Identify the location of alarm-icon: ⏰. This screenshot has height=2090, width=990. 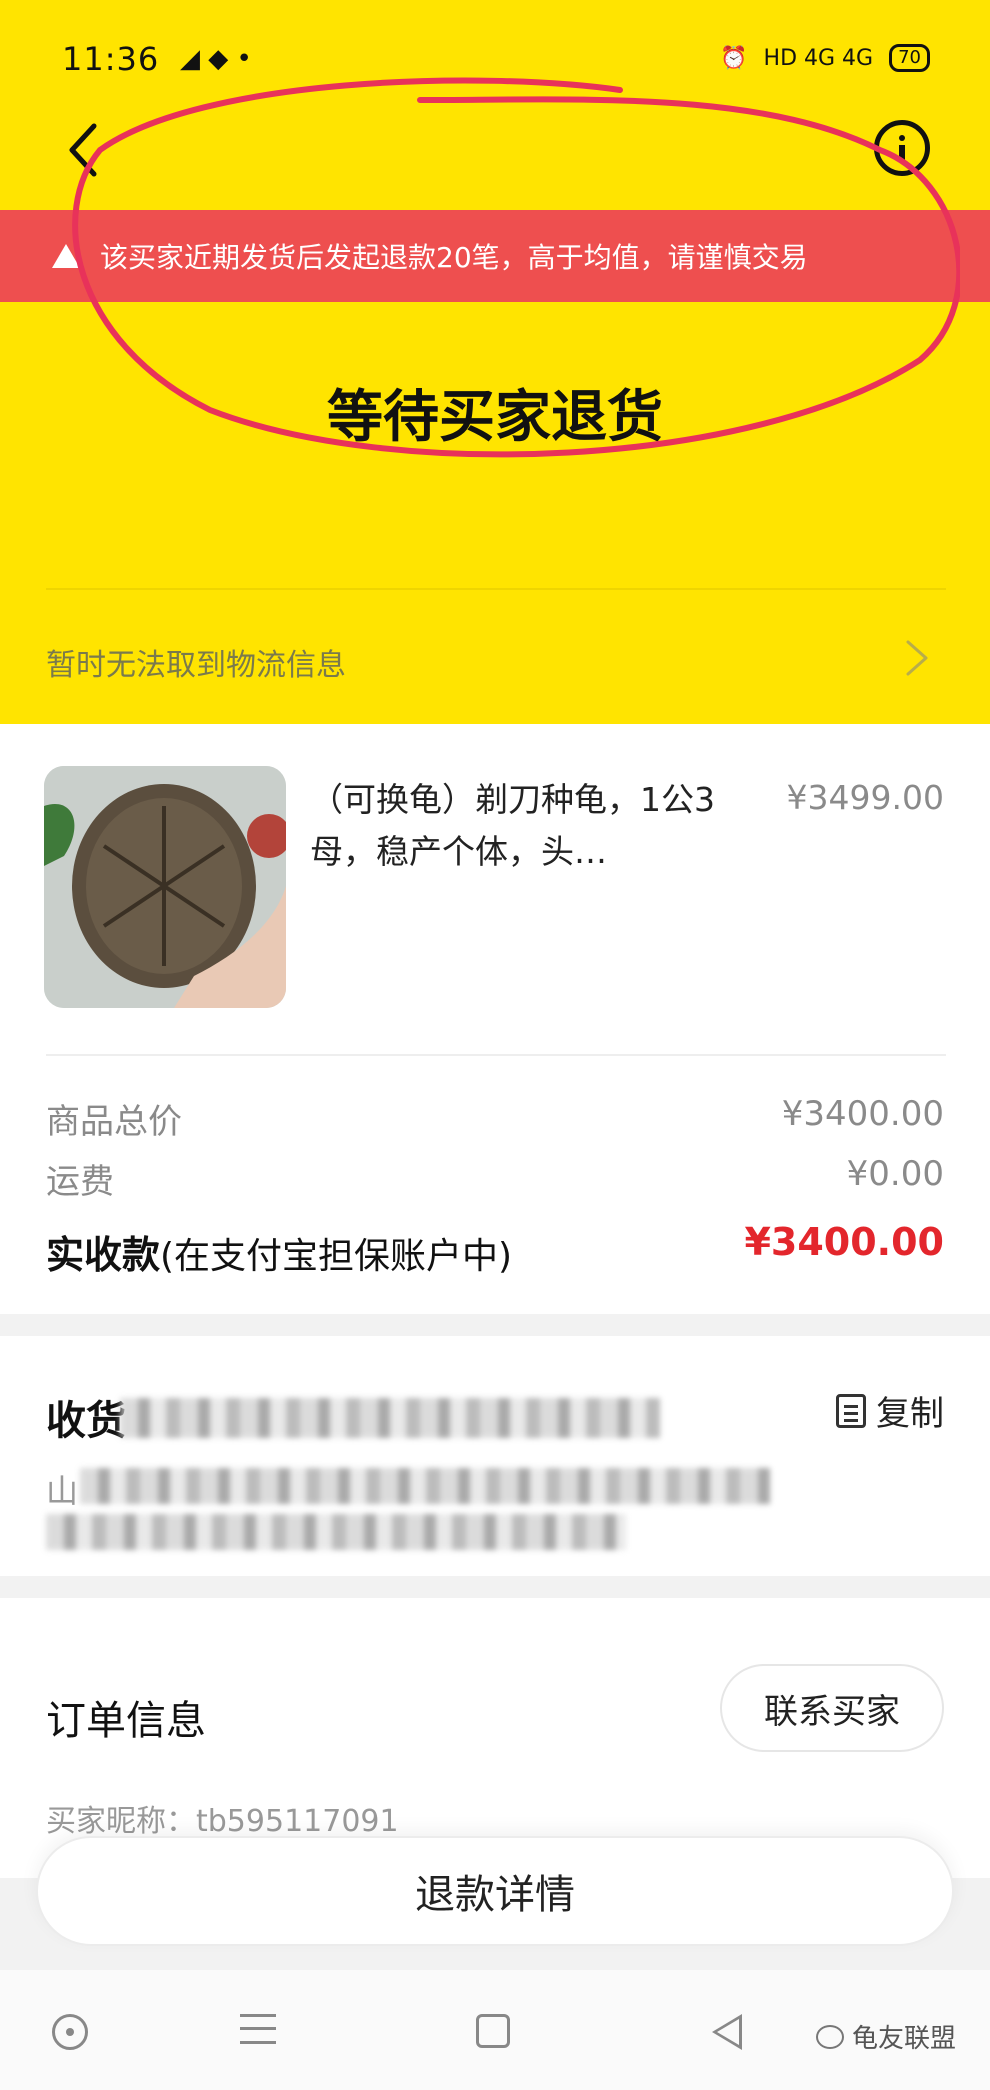
(734, 58).